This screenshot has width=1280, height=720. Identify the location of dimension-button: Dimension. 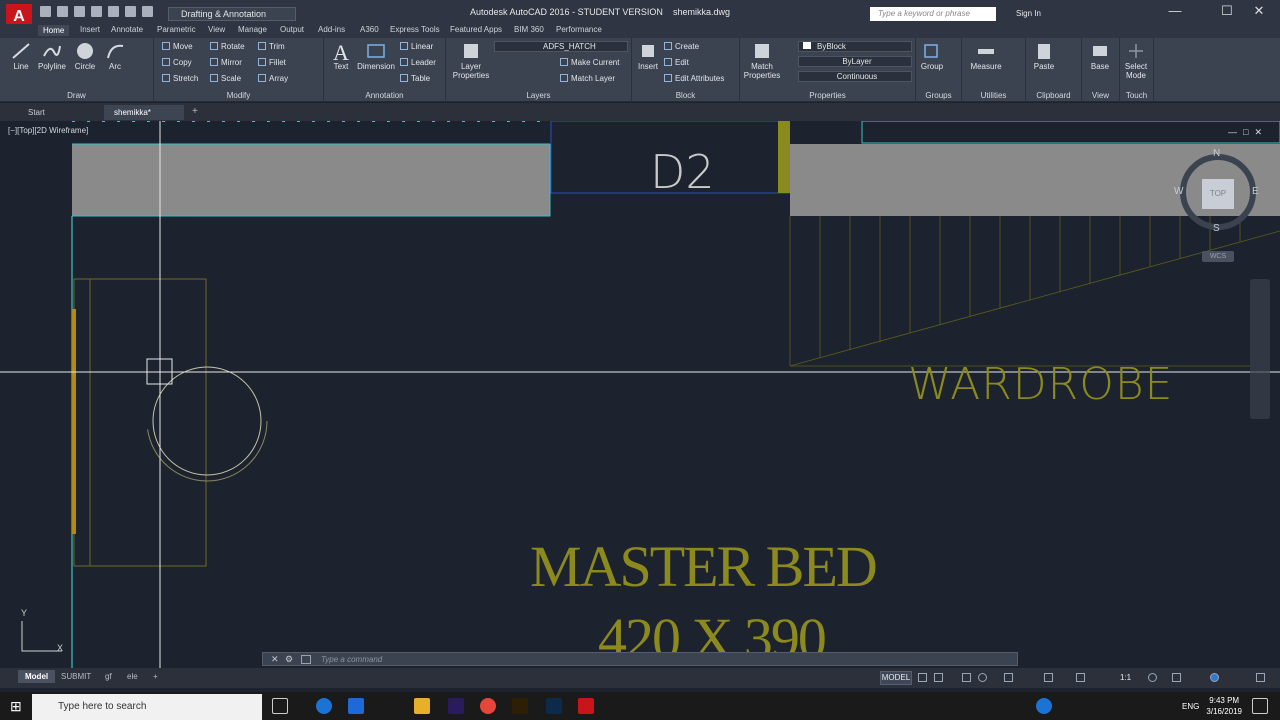
(376, 56).